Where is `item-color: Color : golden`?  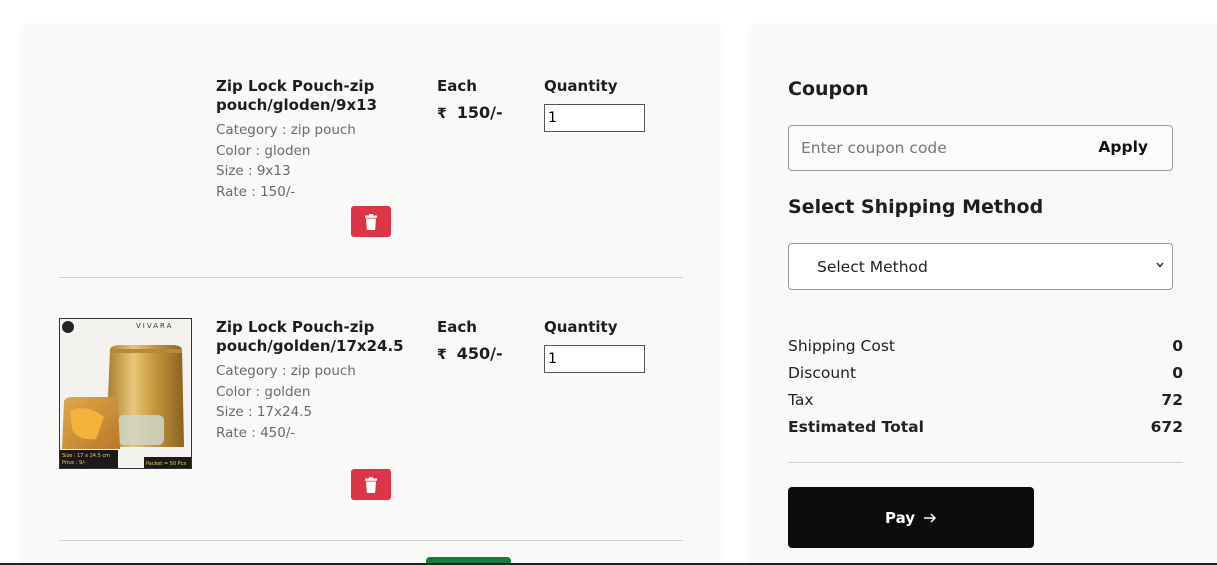 item-color: Color : golden is located at coordinates (263, 391).